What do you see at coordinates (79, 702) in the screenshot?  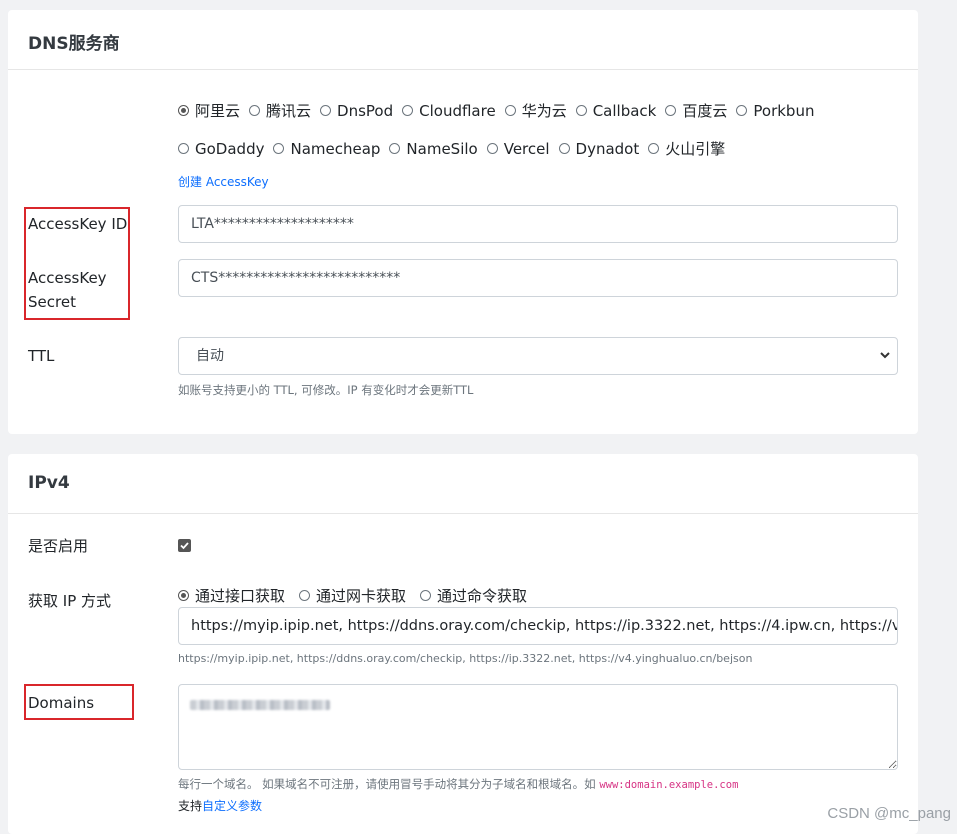 I see `highlight-box-domains` at bounding box center [79, 702].